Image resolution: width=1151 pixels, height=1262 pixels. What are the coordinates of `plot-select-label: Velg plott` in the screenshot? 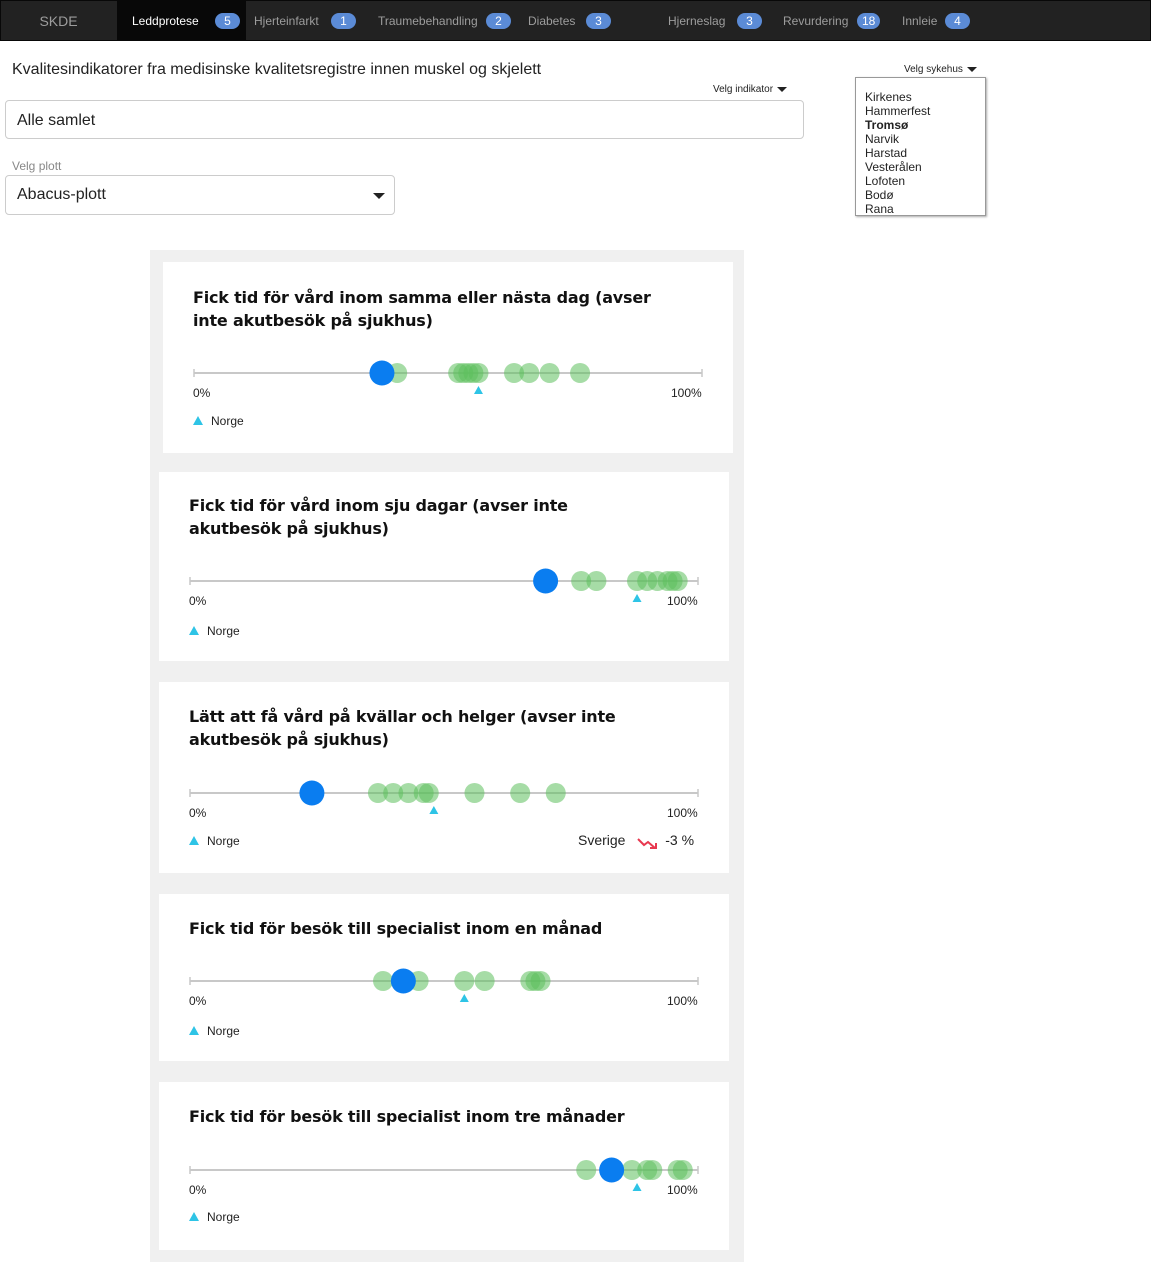 It's located at (37, 166).